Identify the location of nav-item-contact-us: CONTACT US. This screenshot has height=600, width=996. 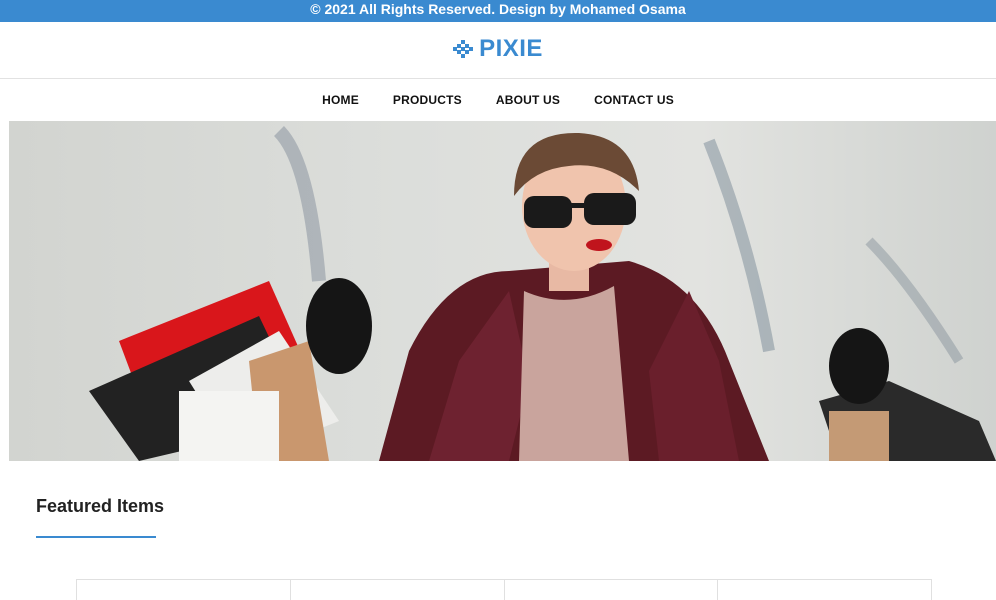
(634, 100).